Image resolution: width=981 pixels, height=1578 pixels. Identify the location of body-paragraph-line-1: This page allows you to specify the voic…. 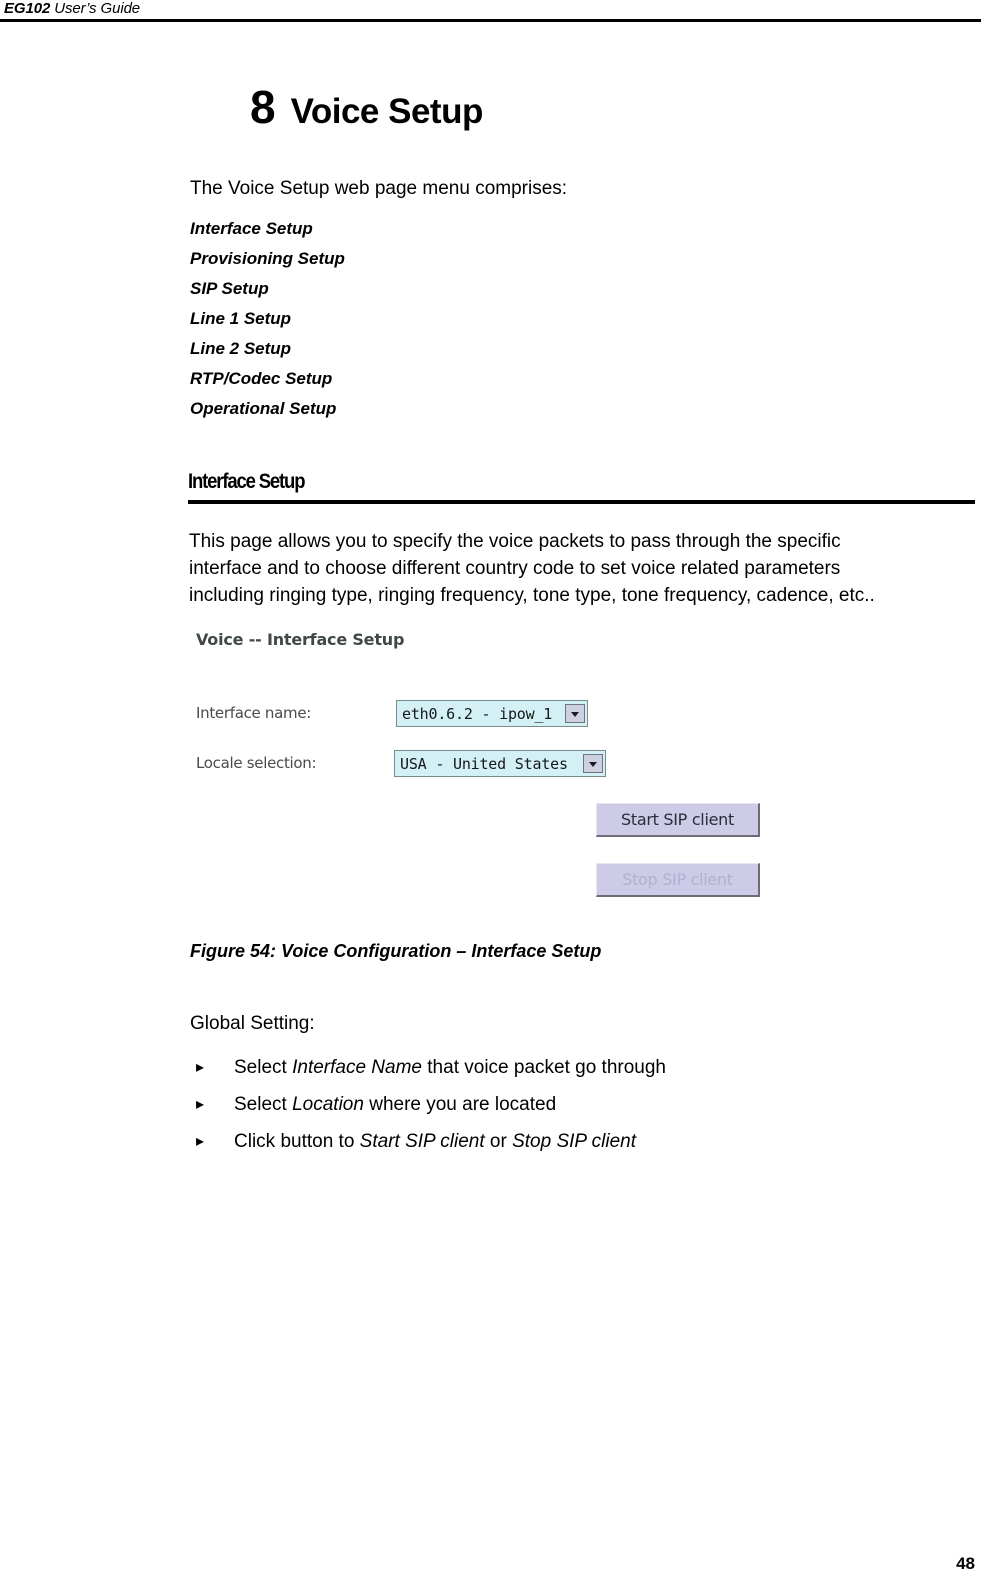
(515, 541).